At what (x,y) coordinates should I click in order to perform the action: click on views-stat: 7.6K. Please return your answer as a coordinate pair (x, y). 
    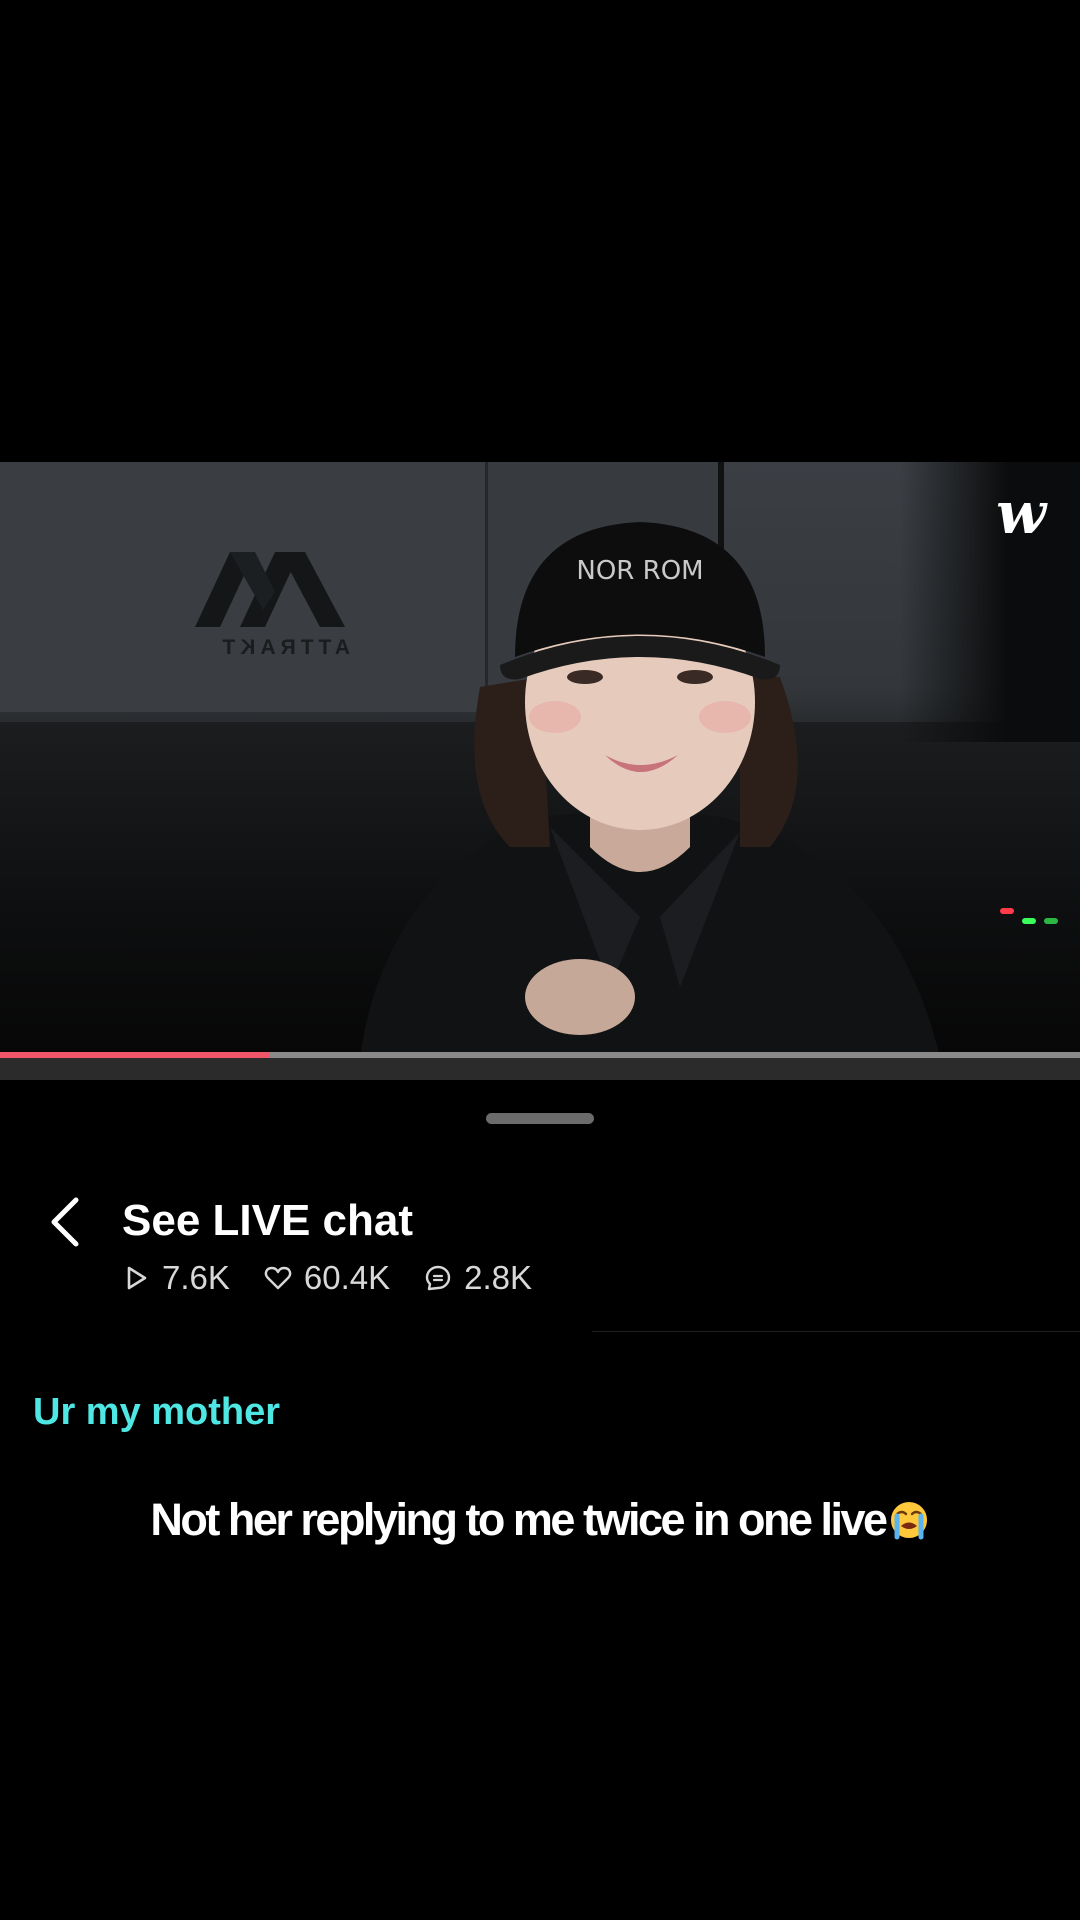
    Looking at the image, I should click on (176, 1278).